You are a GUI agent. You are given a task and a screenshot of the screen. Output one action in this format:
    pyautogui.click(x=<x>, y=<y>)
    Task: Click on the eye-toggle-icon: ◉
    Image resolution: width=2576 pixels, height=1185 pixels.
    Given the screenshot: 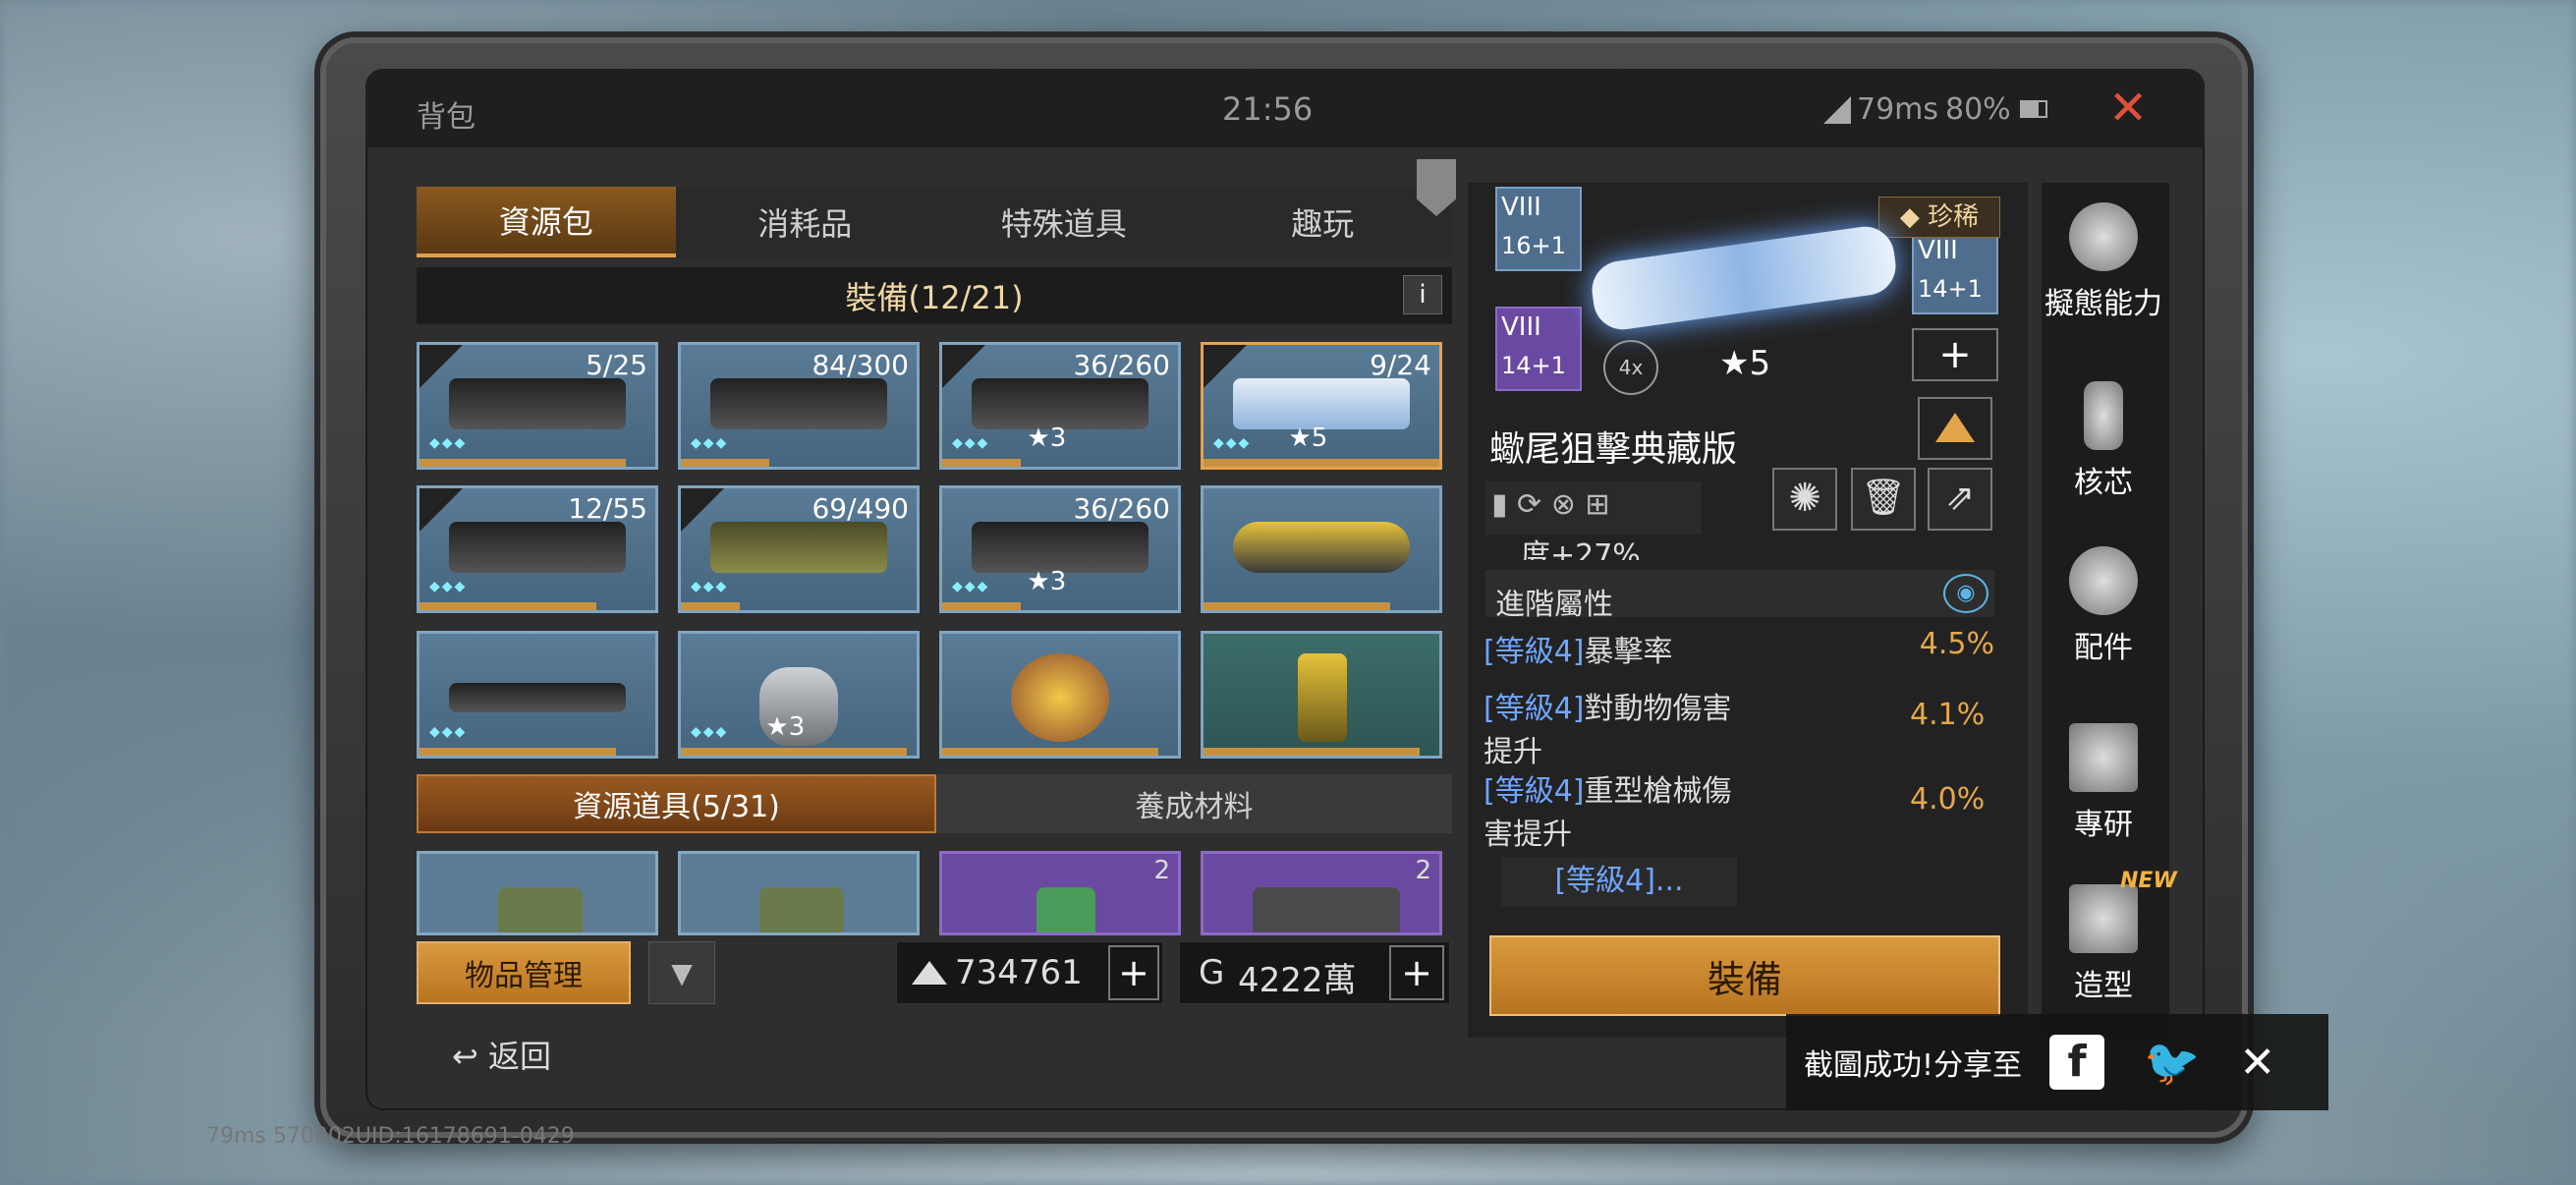 What is the action you would take?
    pyautogui.click(x=1965, y=594)
    